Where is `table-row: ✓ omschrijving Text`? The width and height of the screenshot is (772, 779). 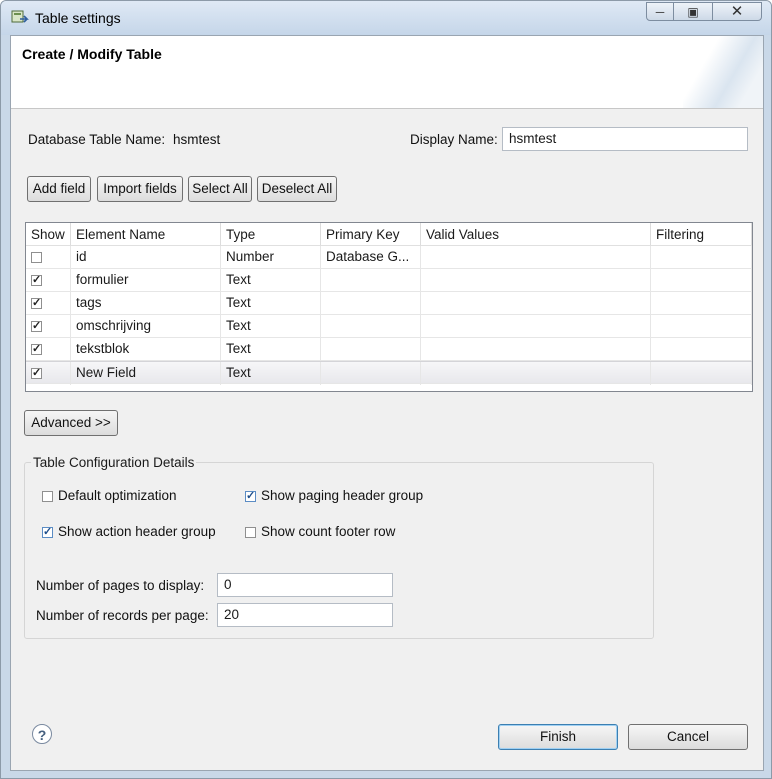
table-row: ✓ omschrijving Text is located at coordinates (389, 326).